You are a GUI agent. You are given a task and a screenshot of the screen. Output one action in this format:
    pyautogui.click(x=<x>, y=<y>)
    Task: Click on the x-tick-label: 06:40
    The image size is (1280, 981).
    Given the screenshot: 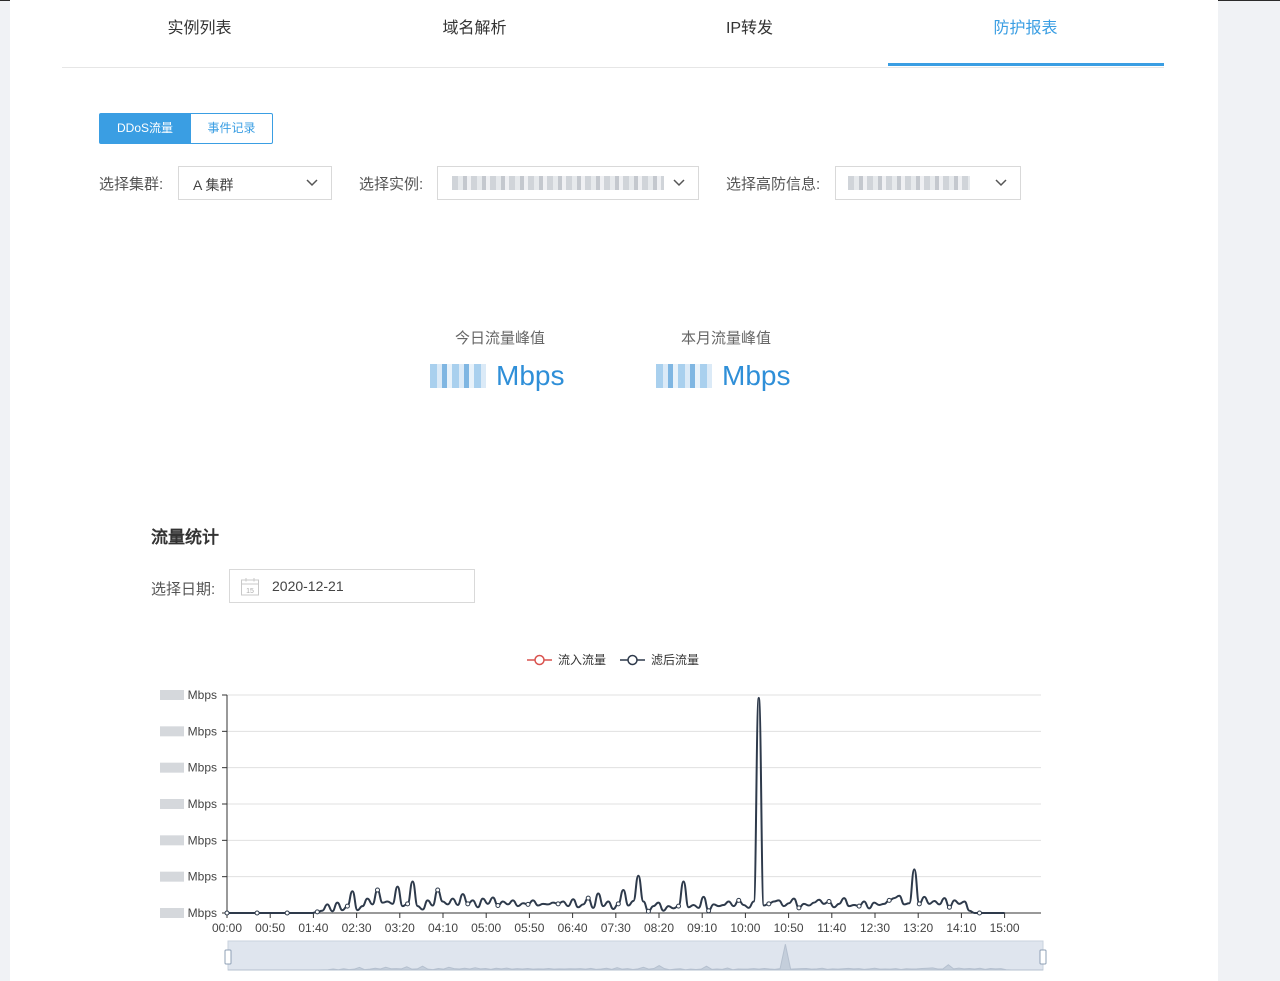 What is the action you would take?
    pyautogui.click(x=573, y=928)
    